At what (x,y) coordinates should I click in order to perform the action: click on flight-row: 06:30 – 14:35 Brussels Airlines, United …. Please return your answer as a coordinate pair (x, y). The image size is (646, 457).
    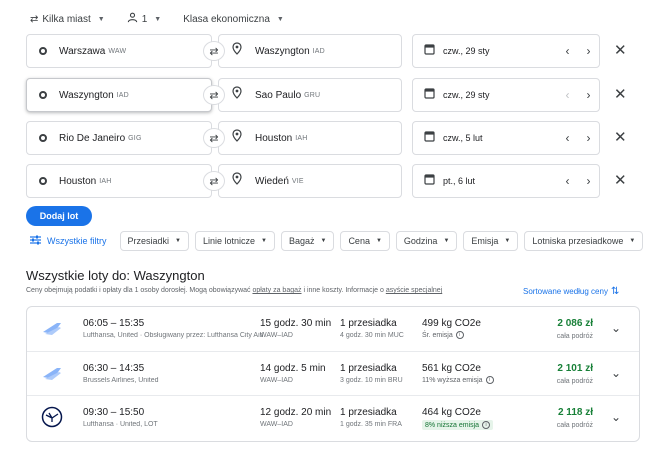
    Looking at the image, I should click on (333, 373).